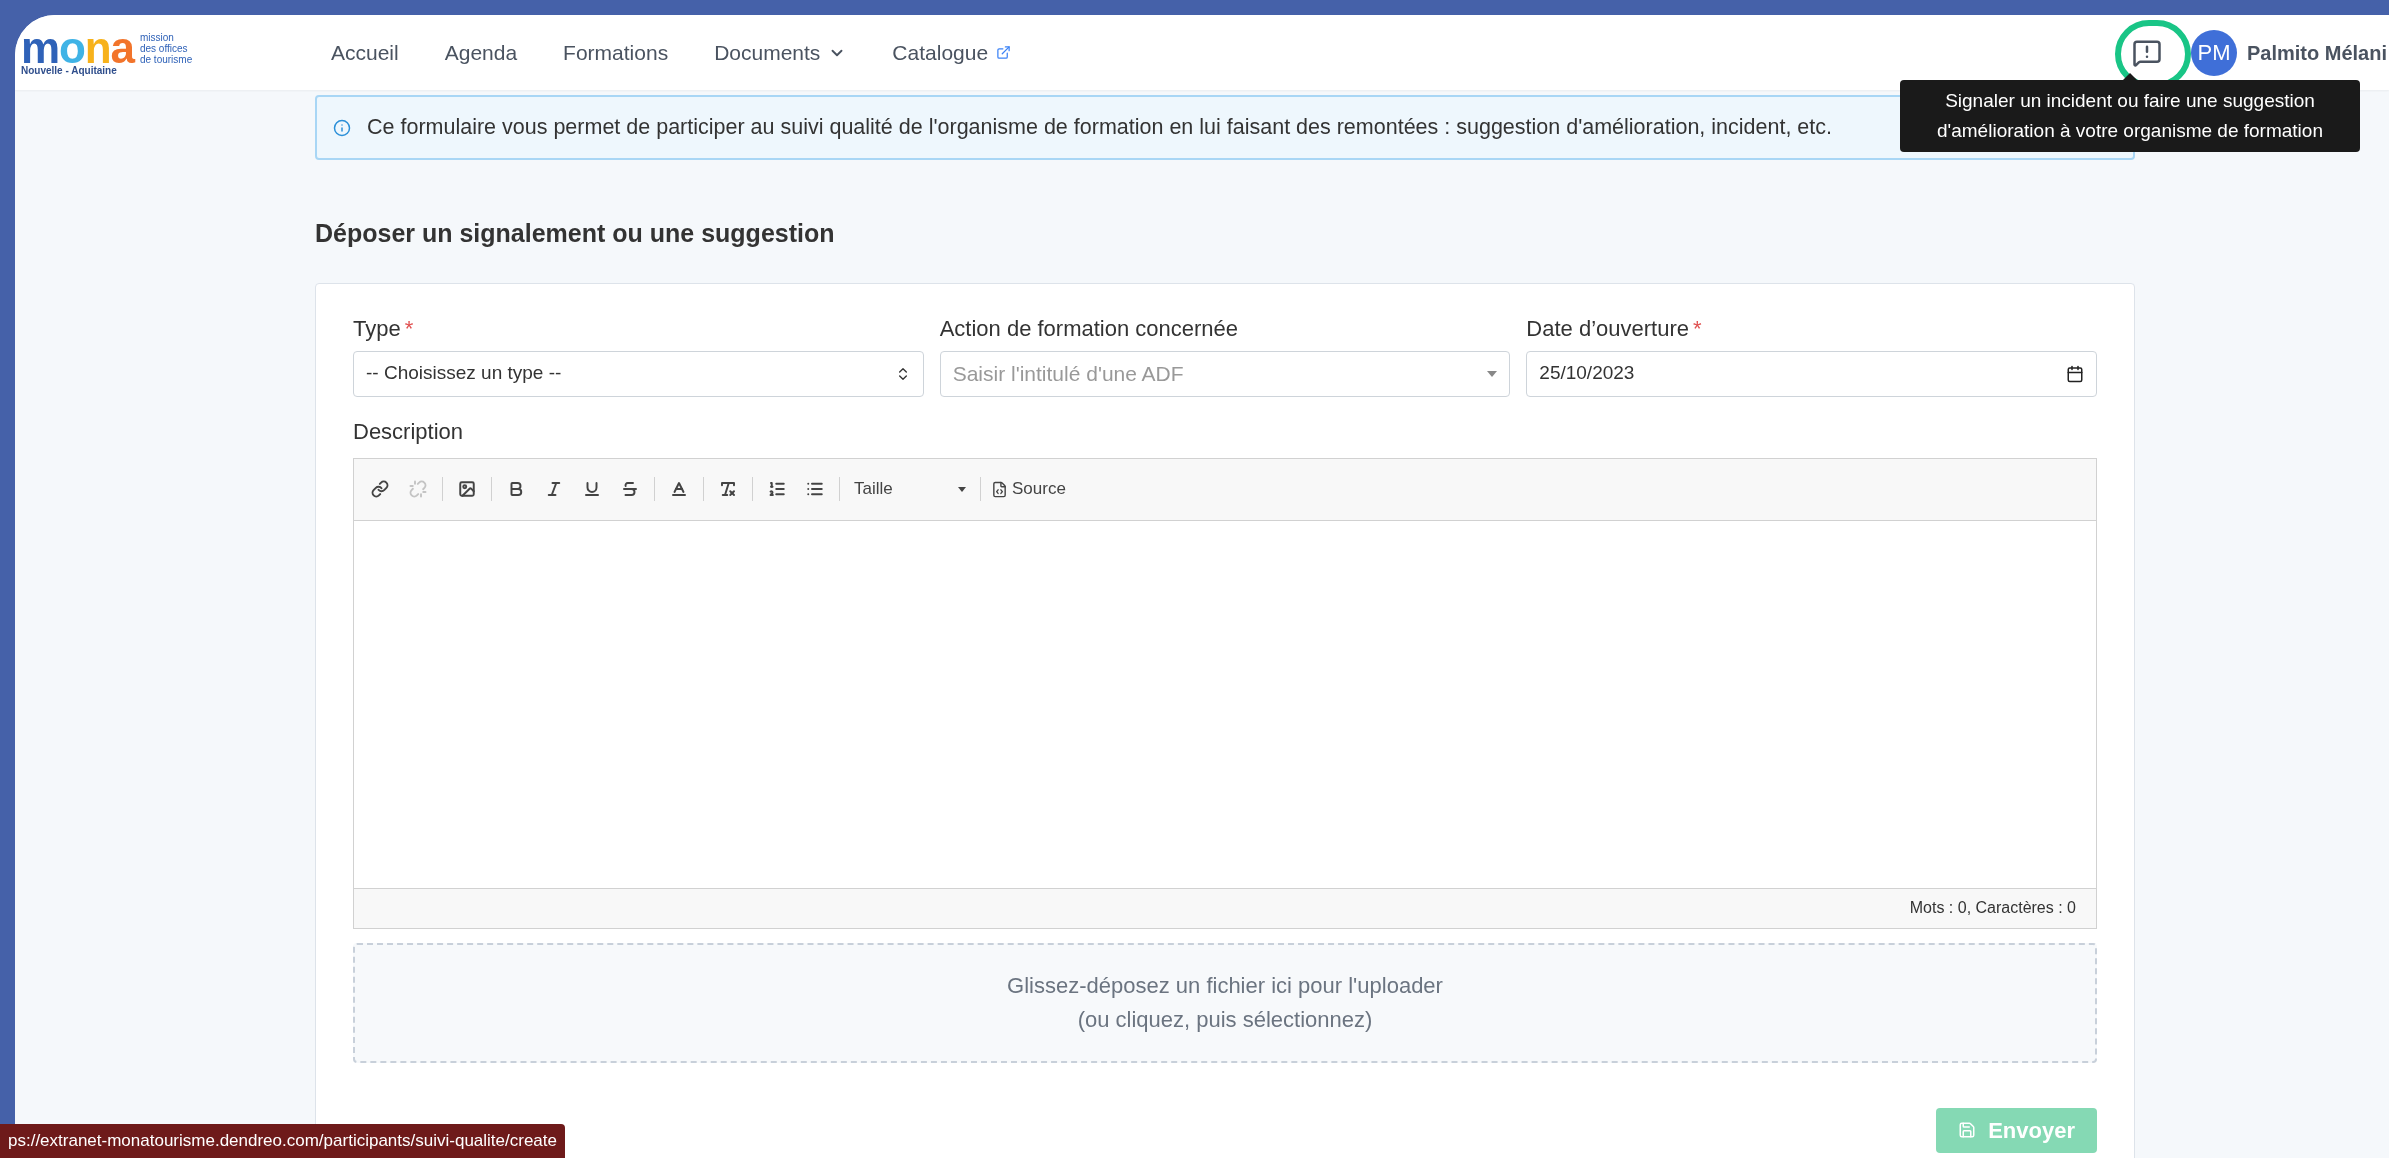  Describe the element at coordinates (1811, 373) in the screenshot. I see `date-field: 25/10/2023` at that location.